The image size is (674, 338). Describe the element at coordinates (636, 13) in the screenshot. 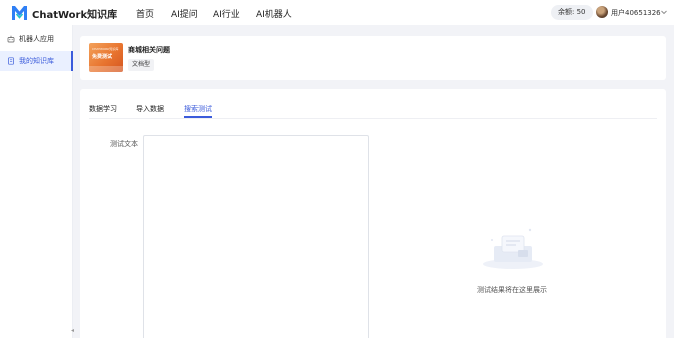

I see `username: 用户40651326` at that location.